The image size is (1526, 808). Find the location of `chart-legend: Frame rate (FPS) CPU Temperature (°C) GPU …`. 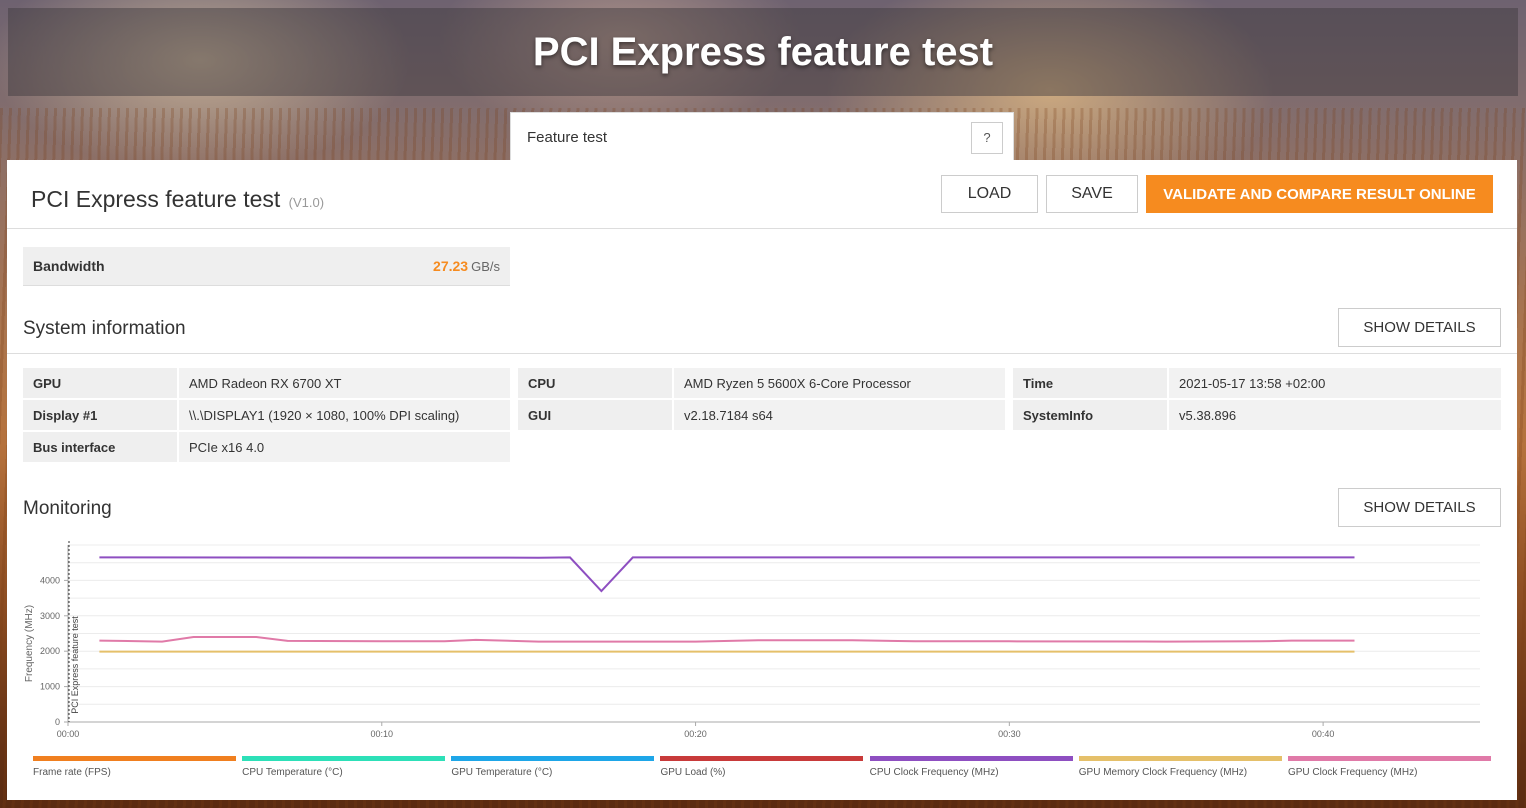

chart-legend: Frame rate (FPS) CPU Temperature (°C) GPU … is located at coordinates (762, 767).